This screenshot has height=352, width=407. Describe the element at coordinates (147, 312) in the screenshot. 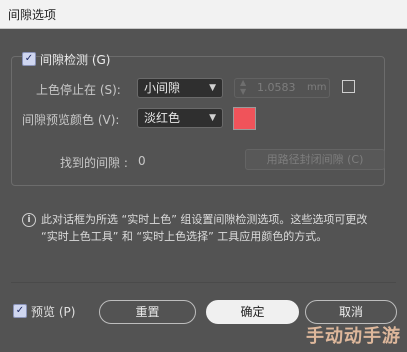

I see `reset-button: 重置` at that location.